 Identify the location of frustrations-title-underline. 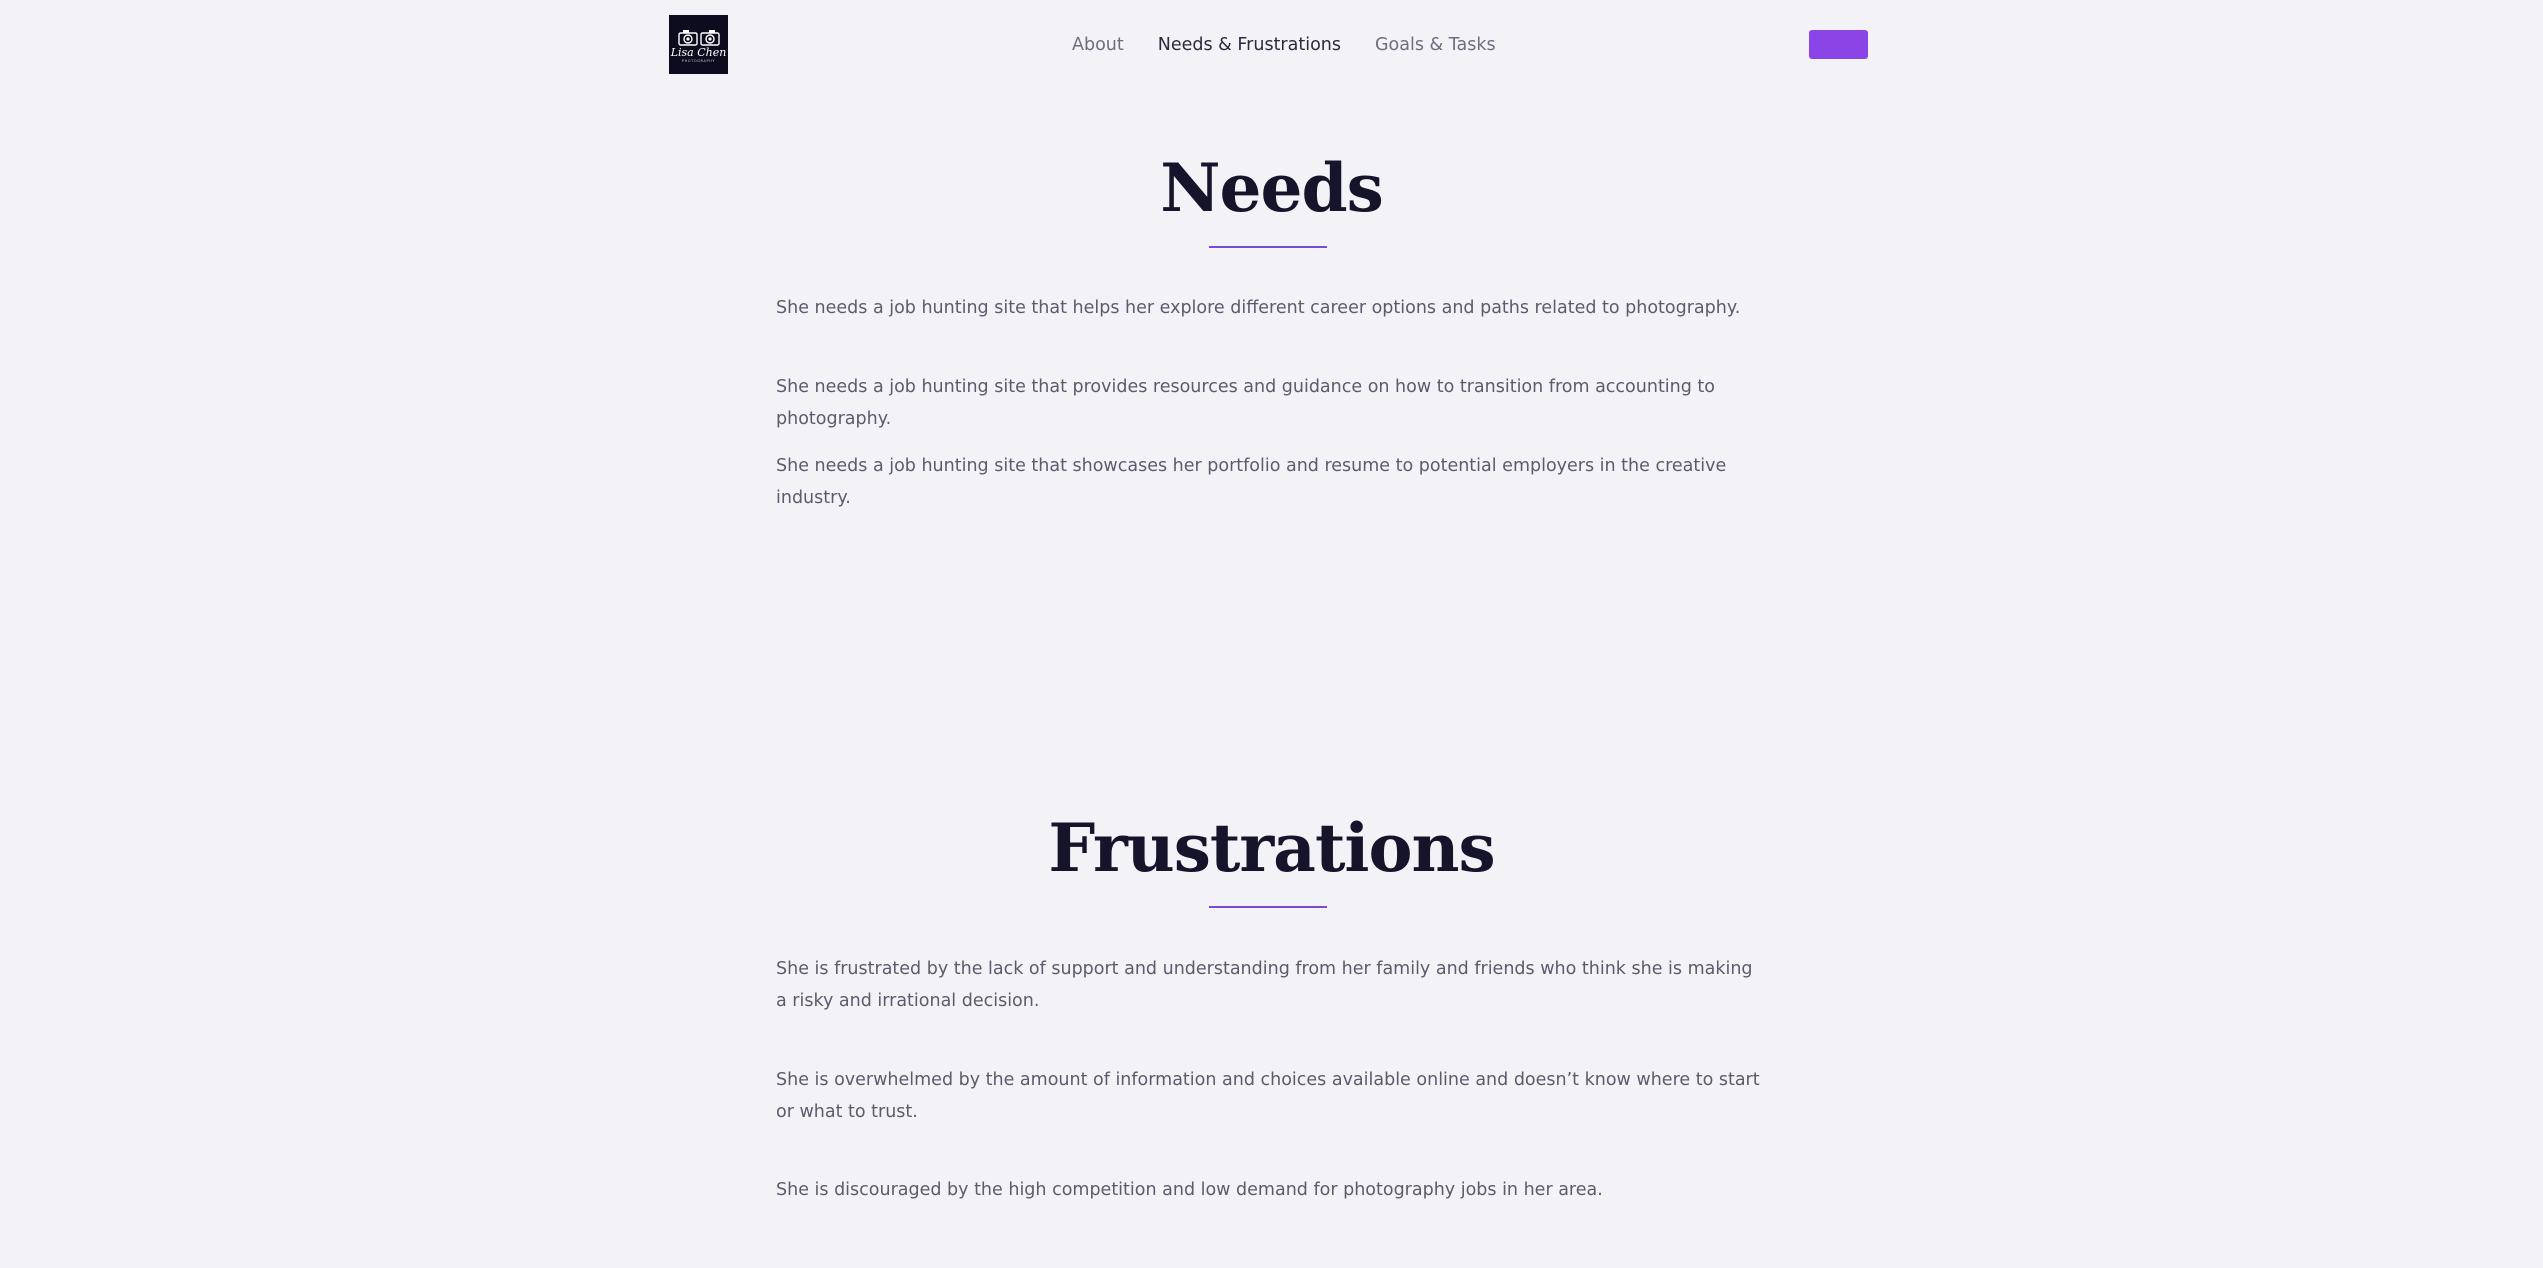
(1268, 907).